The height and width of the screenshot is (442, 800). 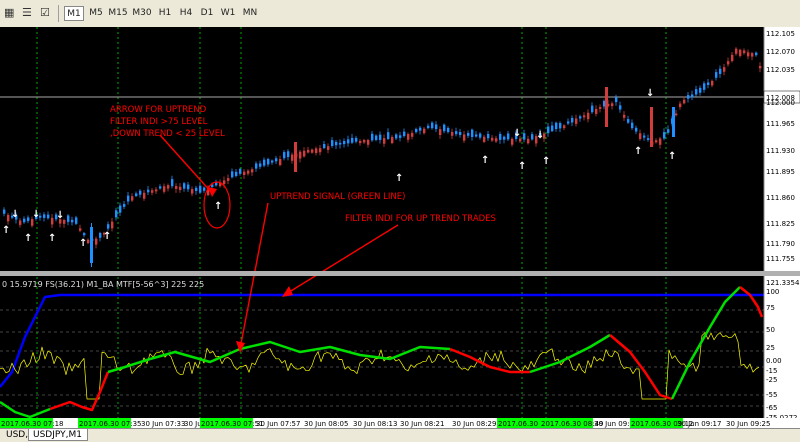 I want to click on timeframe-m5-button: M5, so click(x=96, y=13).